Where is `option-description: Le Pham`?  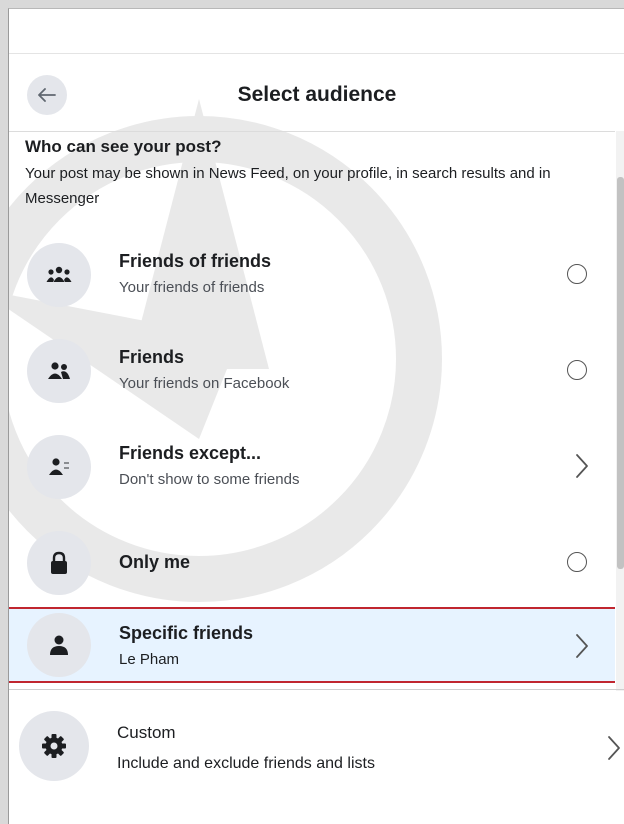
option-description: Le Pham is located at coordinates (149, 659).